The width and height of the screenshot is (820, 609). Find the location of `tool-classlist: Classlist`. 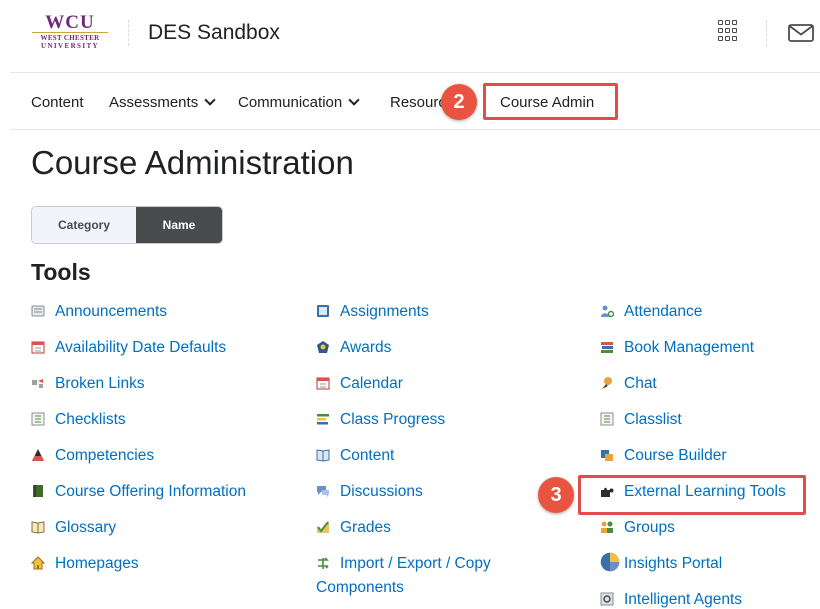

tool-classlist: Classlist is located at coordinates (641, 420).